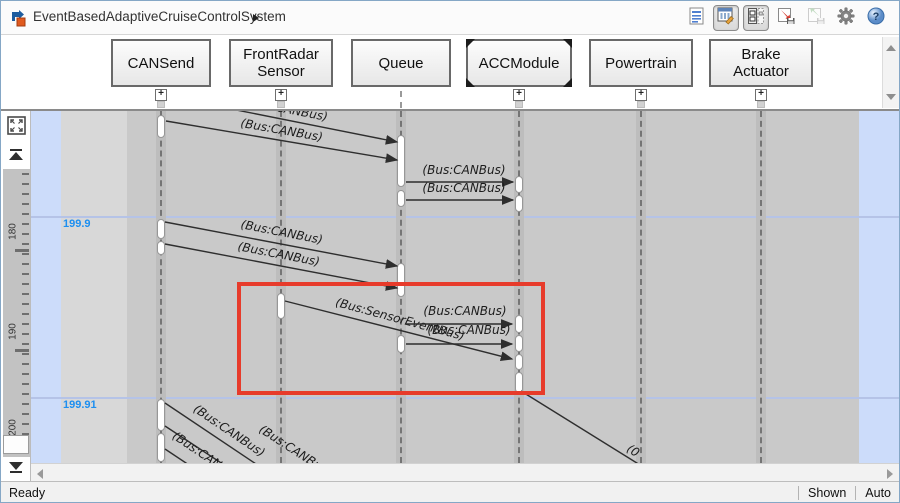 This screenshot has height=503, width=900. What do you see at coordinates (594, 426) in the screenshot?
I see `message-arrow: (0` at bounding box center [594, 426].